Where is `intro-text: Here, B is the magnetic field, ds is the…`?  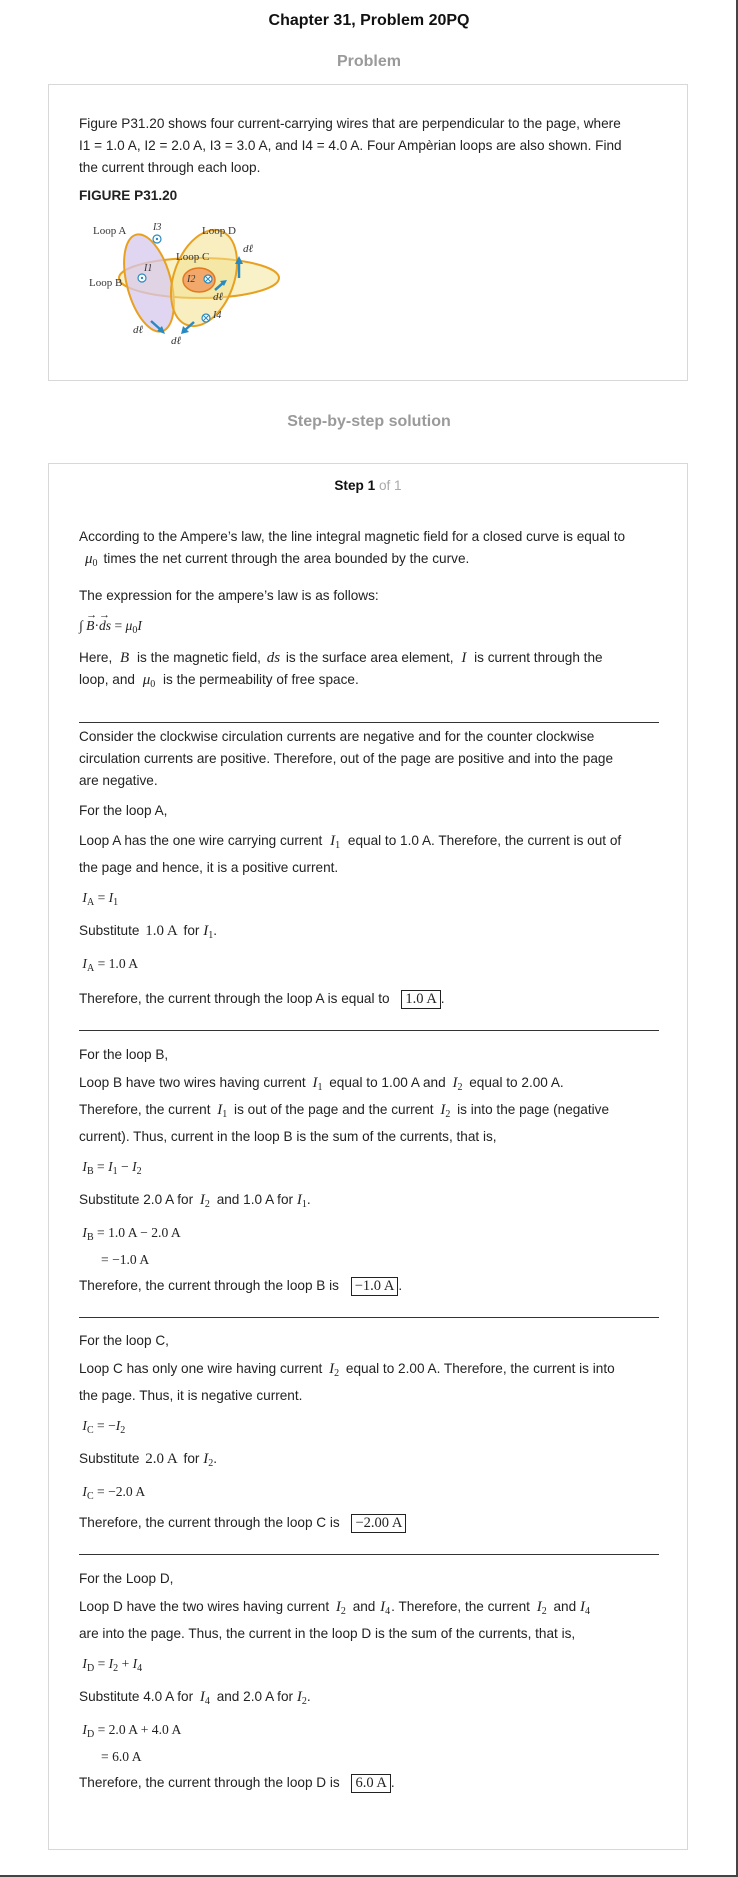 intro-text: Here, B is the magnetic field, ds is the… is located at coordinates (341, 658).